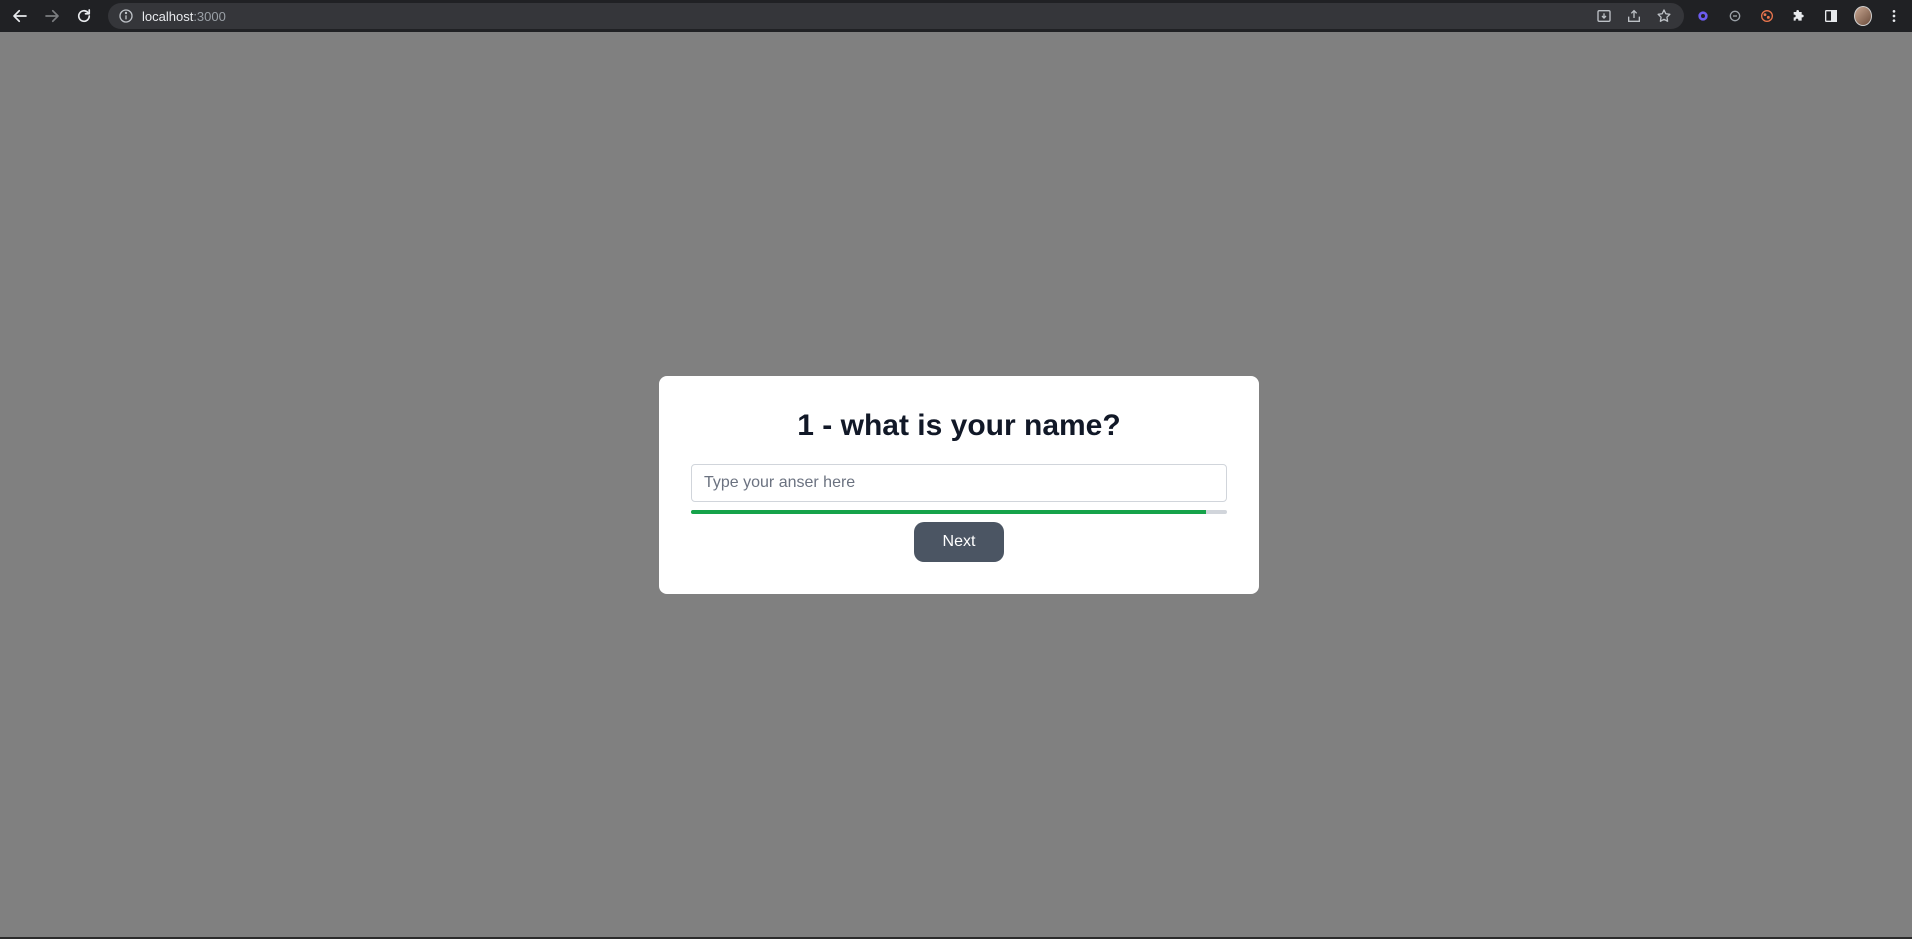 This screenshot has height=939, width=1912. I want to click on forward-button, so click(52, 16).